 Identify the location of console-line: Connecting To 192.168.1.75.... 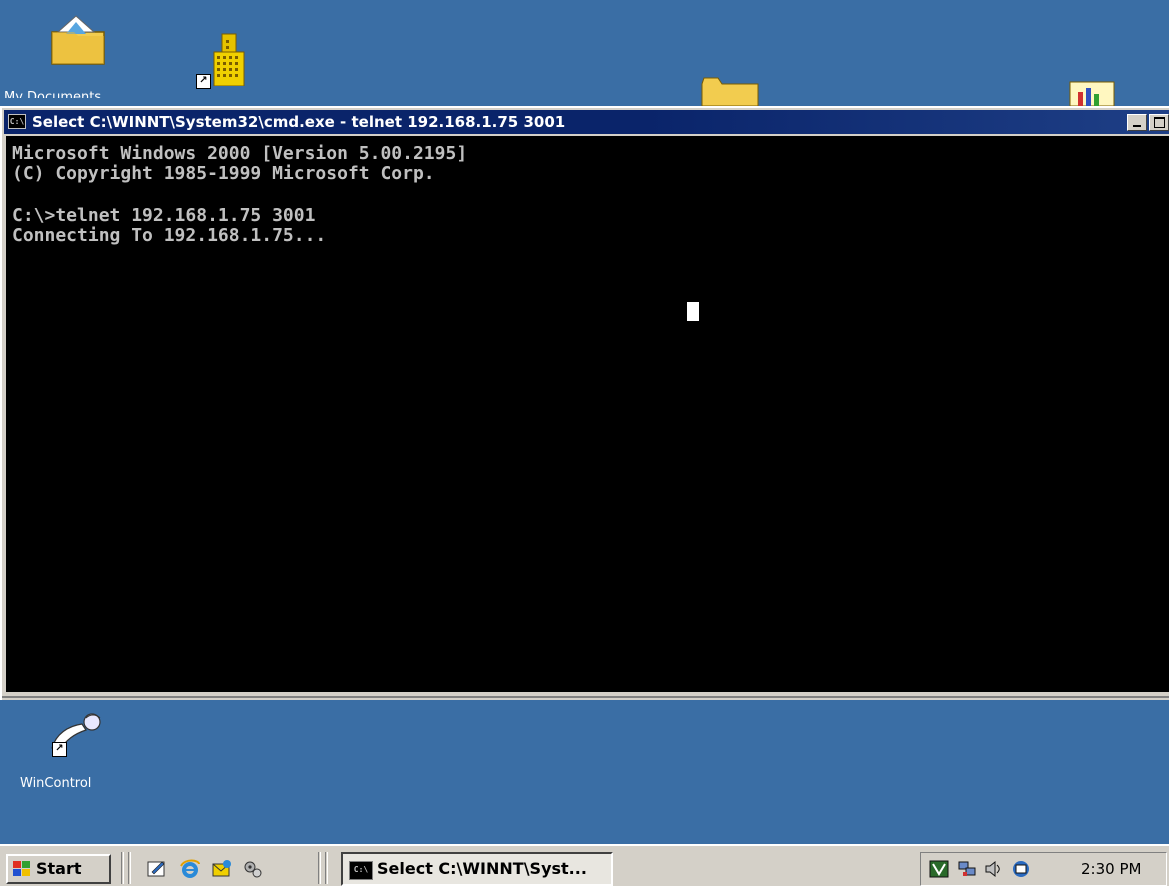
(169, 235).